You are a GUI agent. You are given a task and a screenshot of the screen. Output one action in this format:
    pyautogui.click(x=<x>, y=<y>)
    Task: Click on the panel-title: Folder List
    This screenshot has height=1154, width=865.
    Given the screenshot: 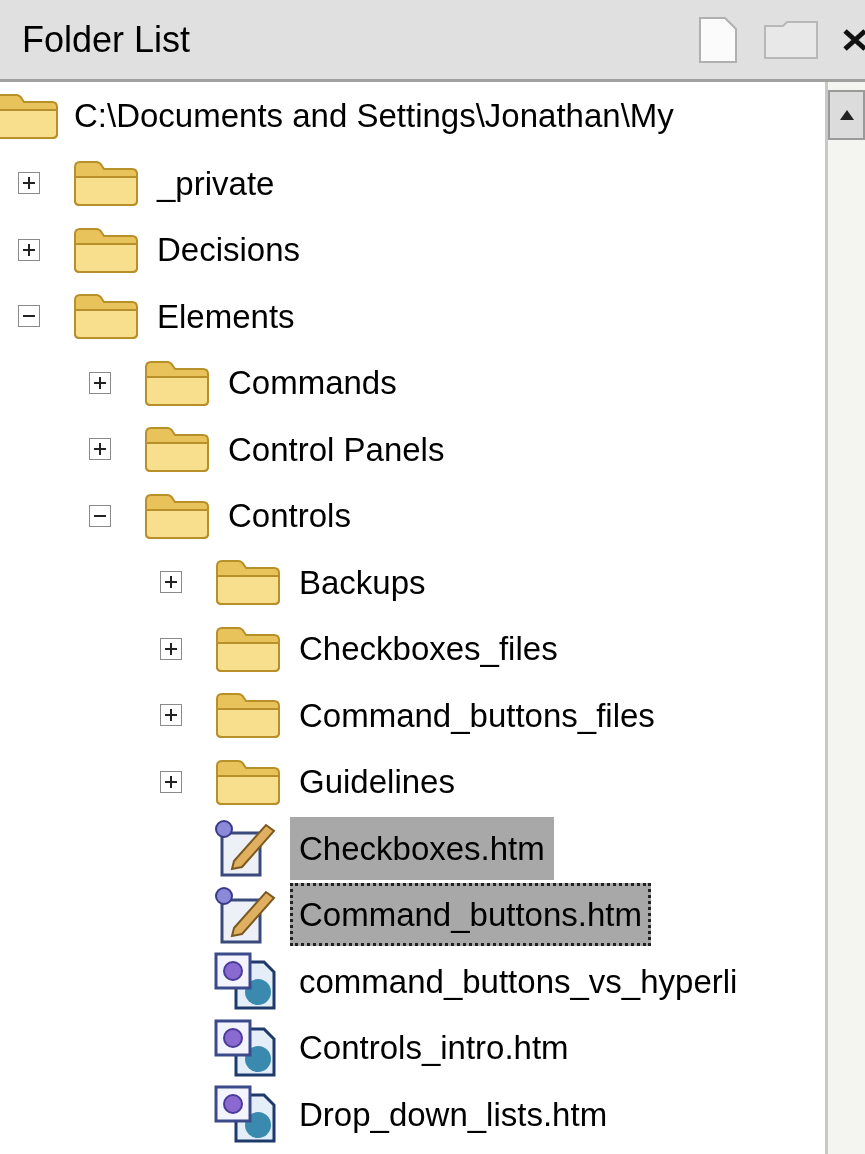 What is the action you would take?
    pyautogui.click(x=107, y=39)
    